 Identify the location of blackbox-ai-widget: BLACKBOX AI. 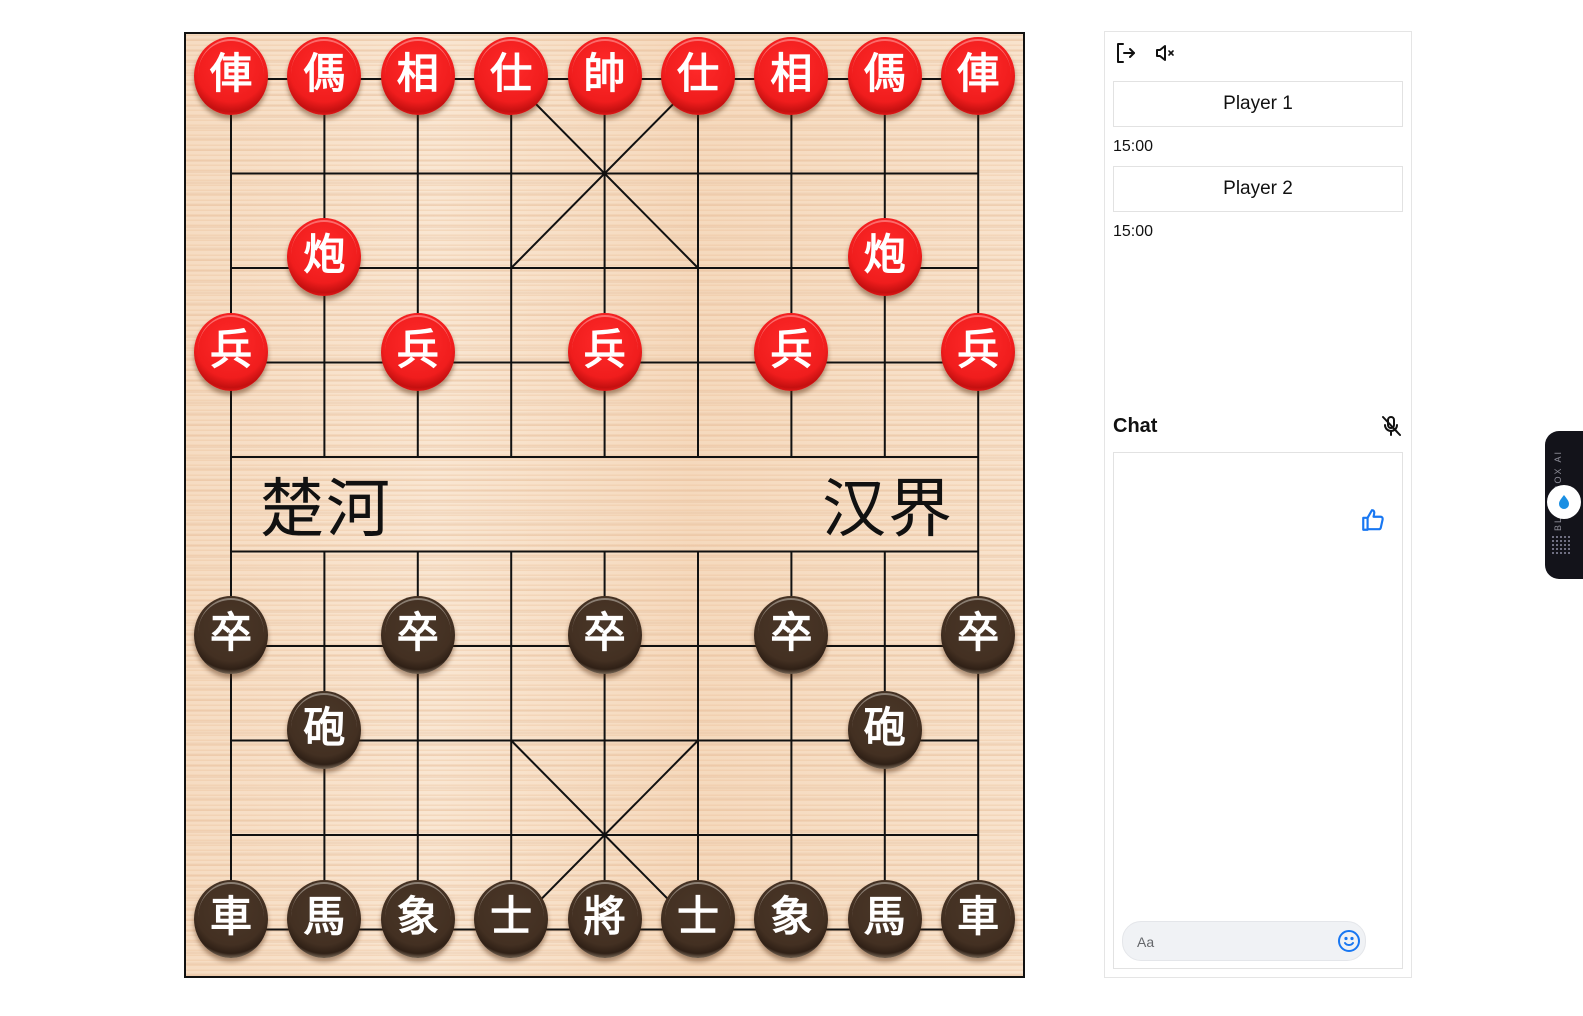
(1564, 505).